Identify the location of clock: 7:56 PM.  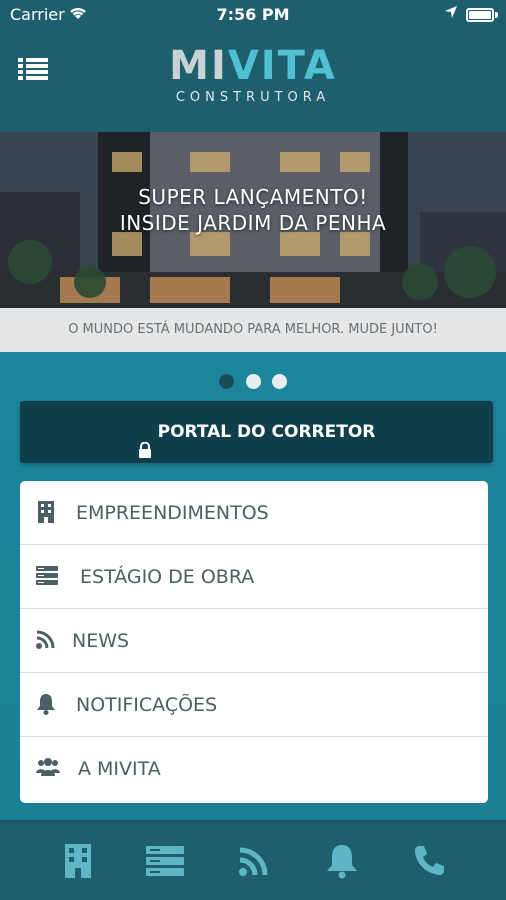
(253, 14).